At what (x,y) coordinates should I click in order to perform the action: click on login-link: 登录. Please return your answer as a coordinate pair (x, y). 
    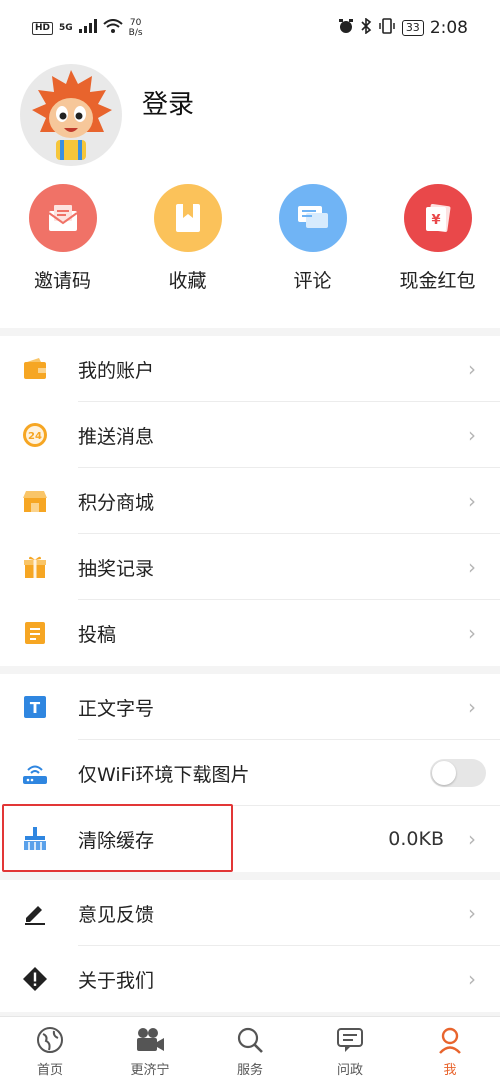
    Looking at the image, I should click on (168, 102).